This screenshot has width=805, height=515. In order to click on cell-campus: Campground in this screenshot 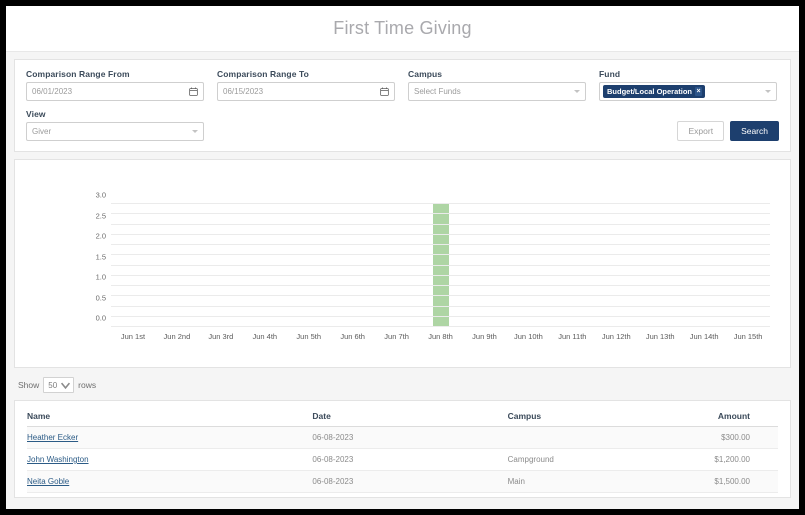, I will do `click(582, 459)`.